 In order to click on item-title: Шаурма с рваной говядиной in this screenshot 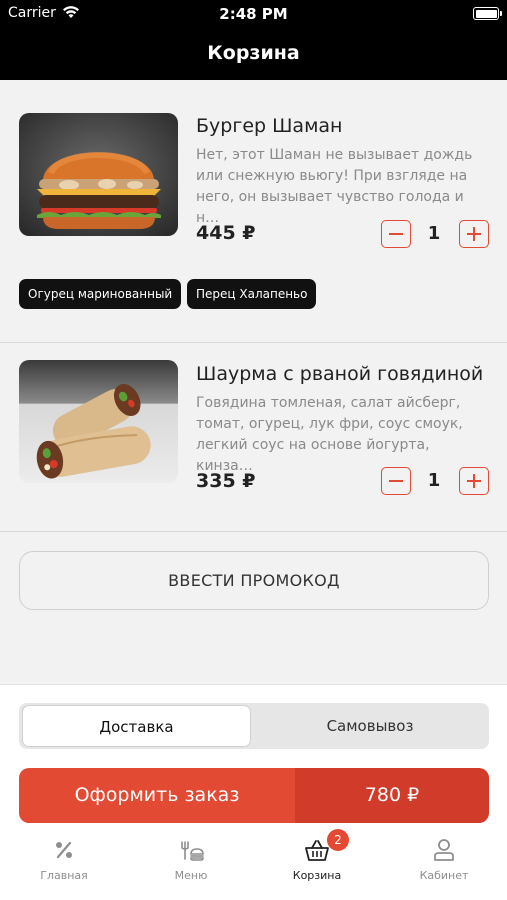, I will do `click(340, 374)`.